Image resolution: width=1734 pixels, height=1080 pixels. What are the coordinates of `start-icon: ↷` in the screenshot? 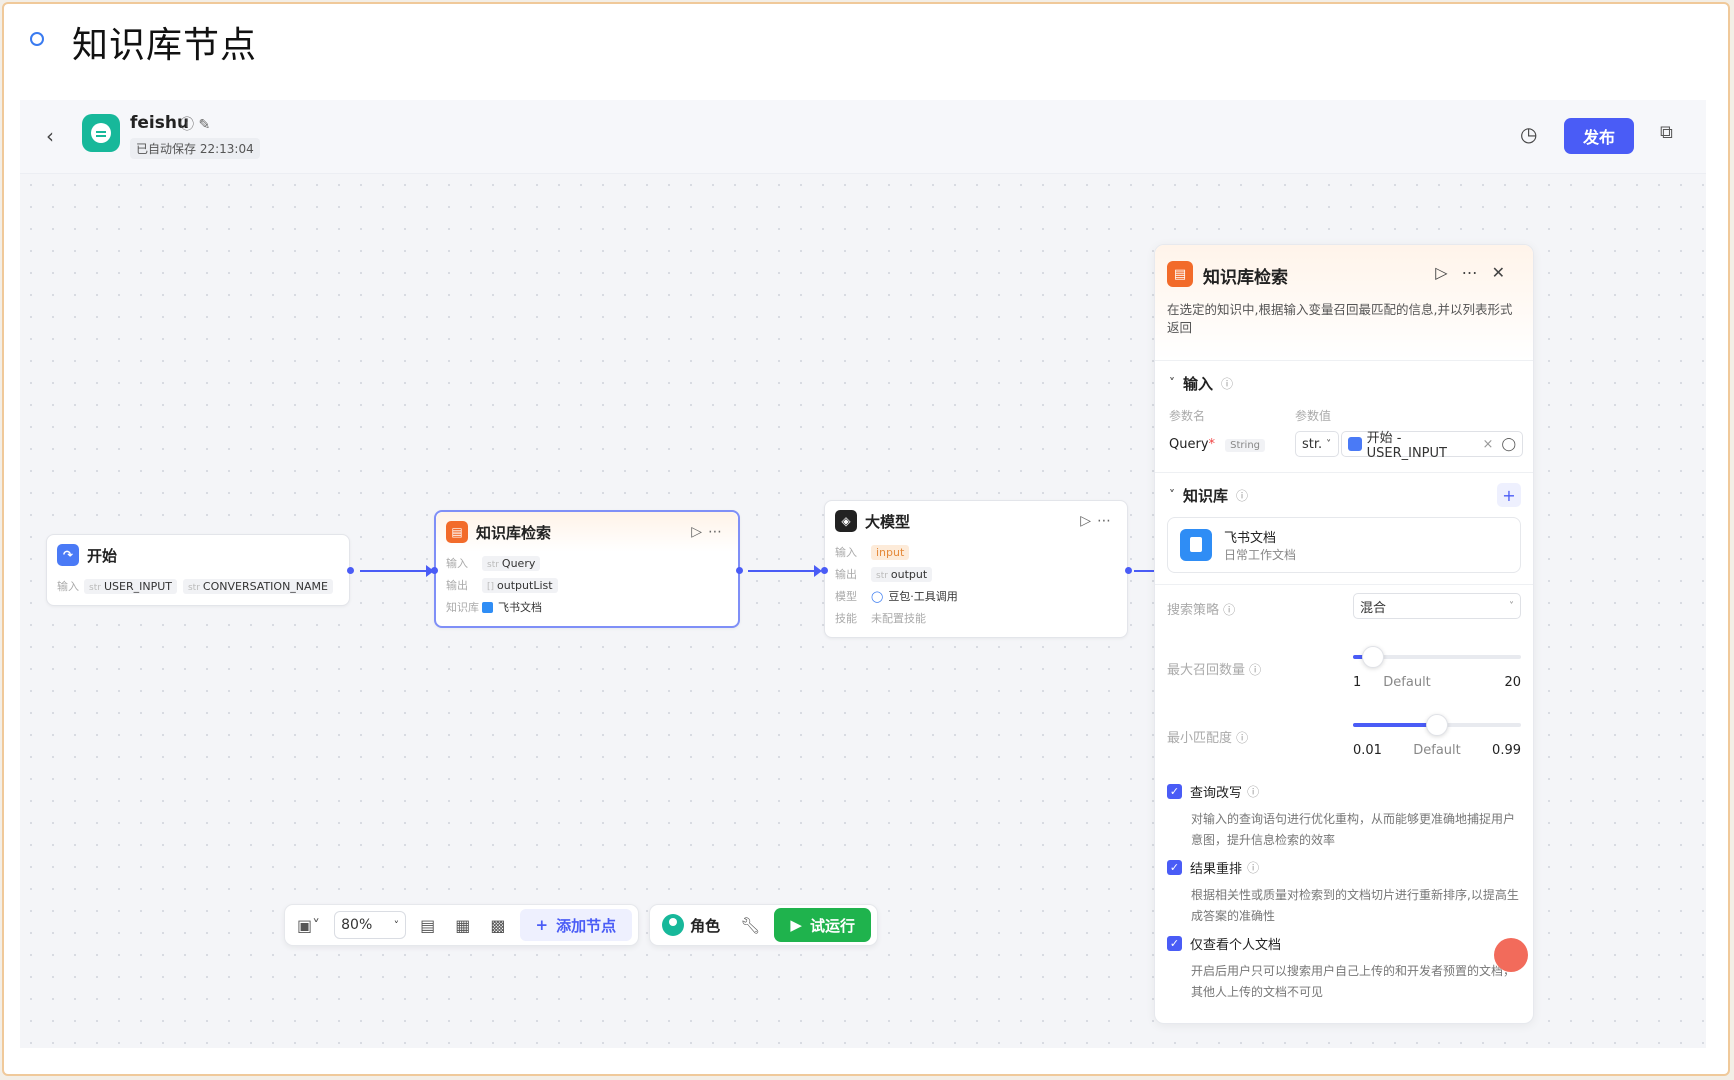 It's located at (68, 555).